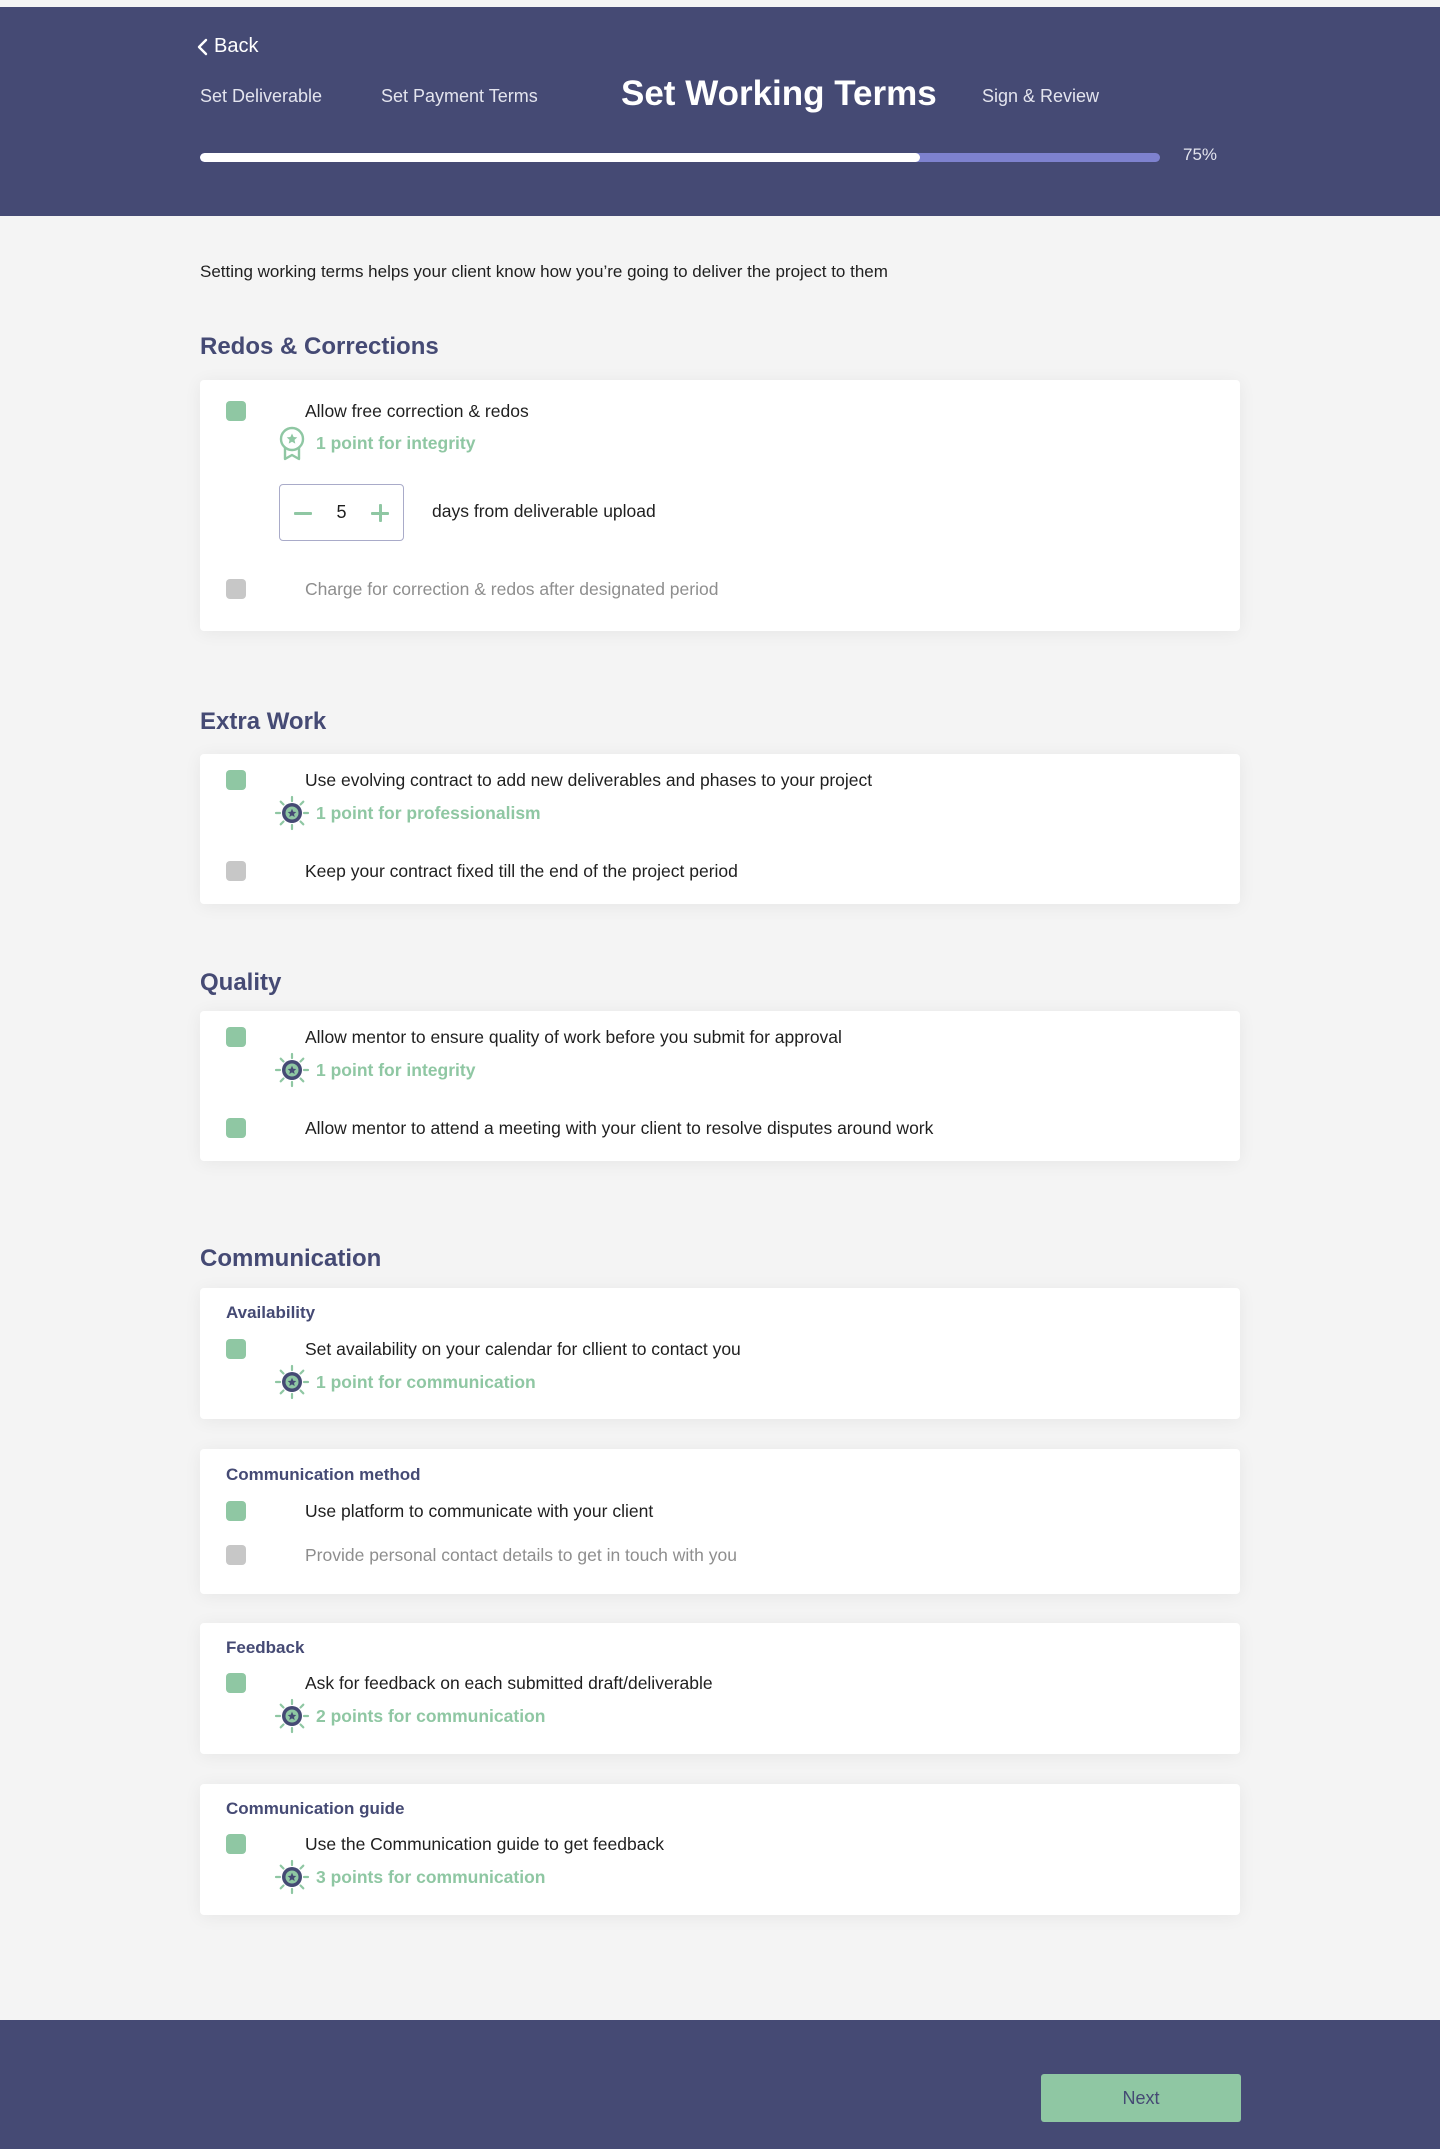 Image resolution: width=1440 pixels, height=2149 pixels. I want to click on progress-bar, so click(680, 157).